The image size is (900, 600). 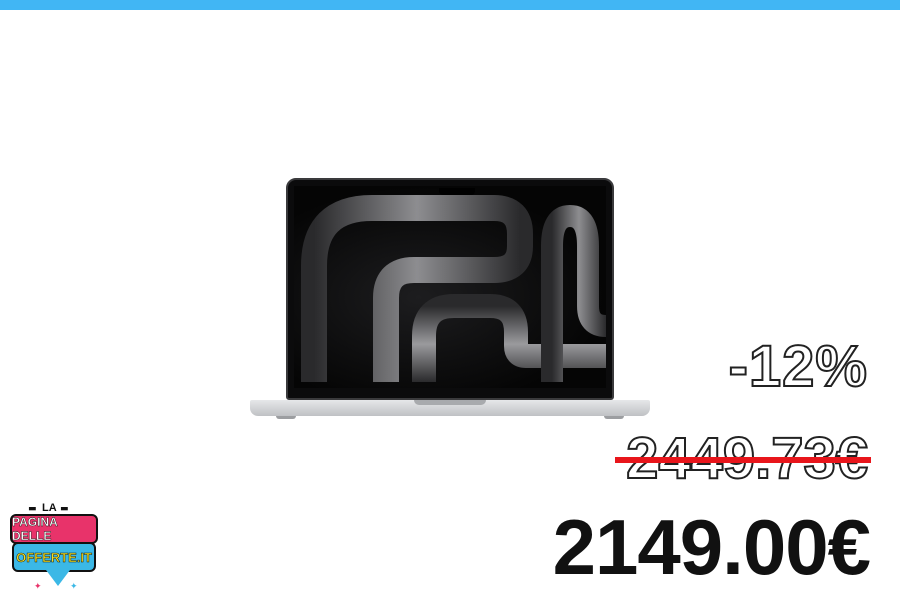 What do you see at coordinates (743, 460) in the screenshot?
I see `old-price-strikethrough` at bounding box center [743, 460].